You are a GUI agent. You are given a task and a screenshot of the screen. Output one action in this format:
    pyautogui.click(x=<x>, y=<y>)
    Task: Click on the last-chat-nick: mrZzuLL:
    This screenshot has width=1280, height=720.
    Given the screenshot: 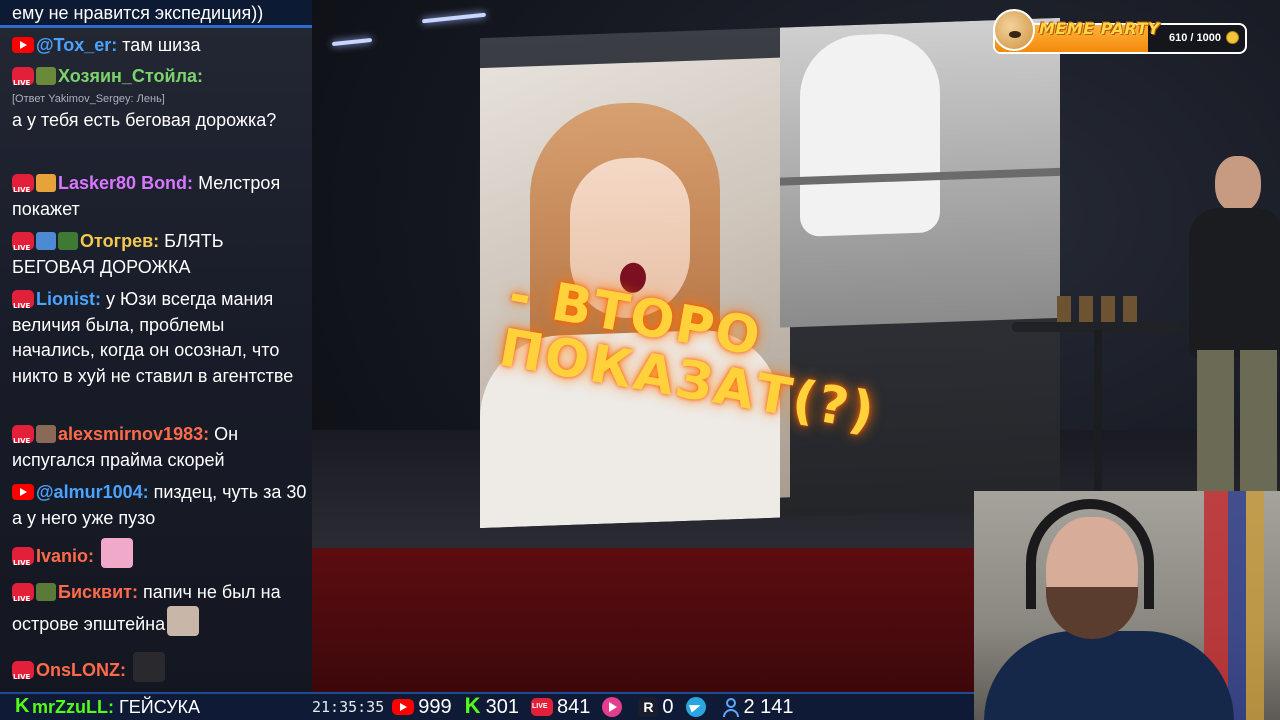 What is the action you would take?
    pyautogui.click(x=73, y=707)
    